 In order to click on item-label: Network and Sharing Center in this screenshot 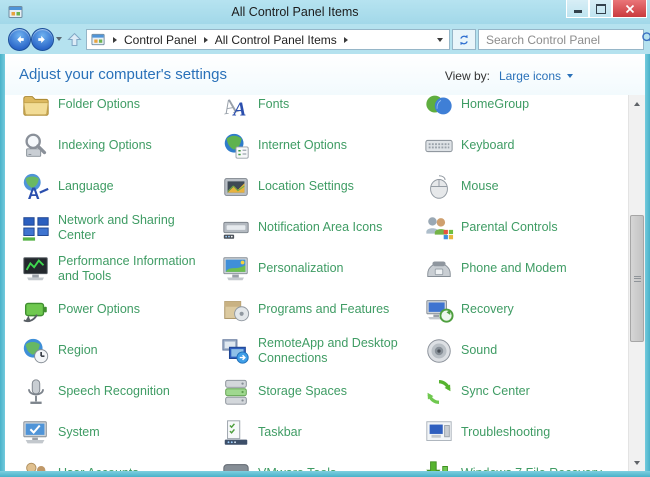, I will do `click(116, 228)`.